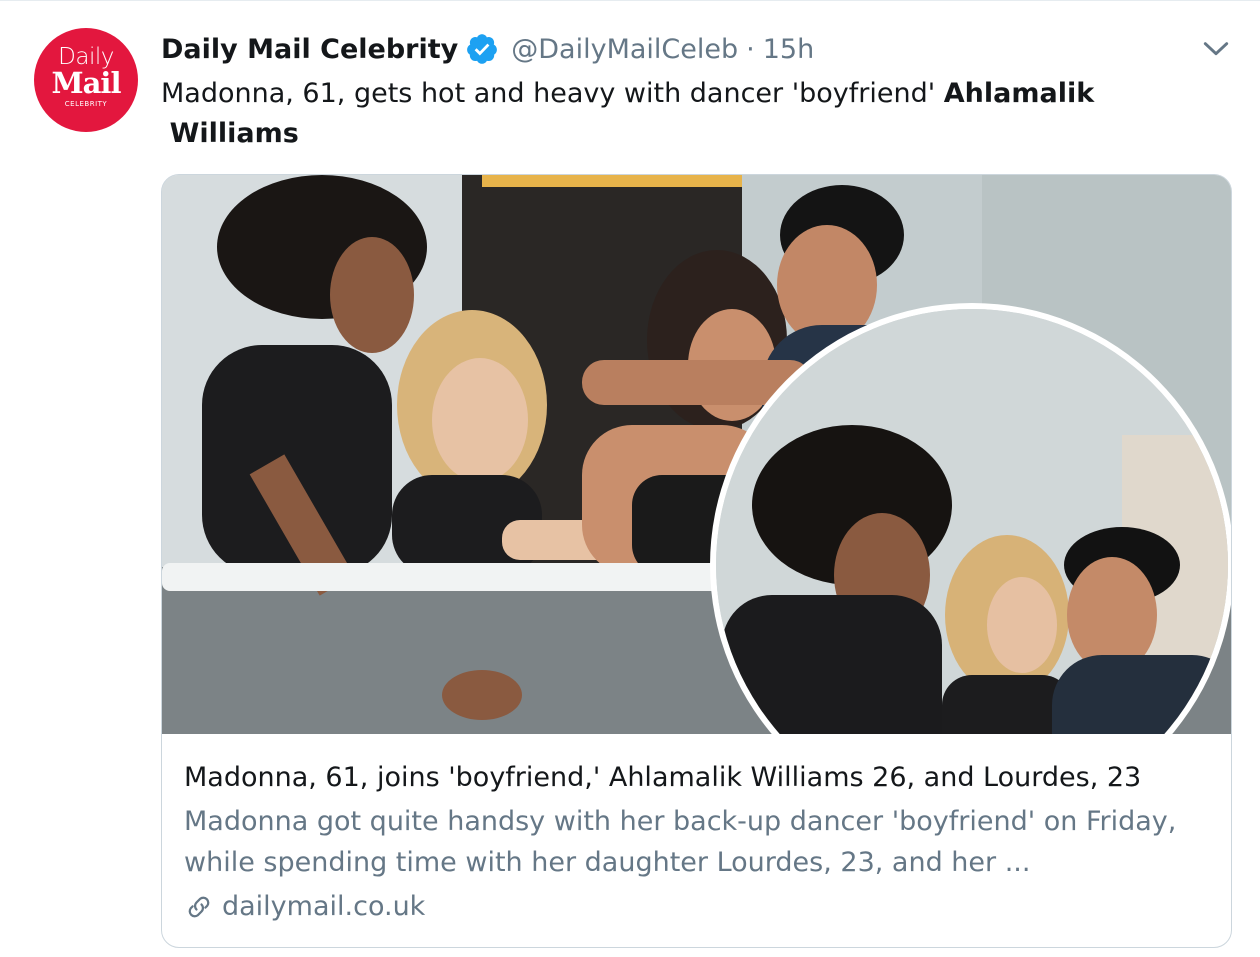  Describe the element at coordinates (86, 104) in the screenshot. I see `avatar-logo-line3: CELEBRITY` at that location.